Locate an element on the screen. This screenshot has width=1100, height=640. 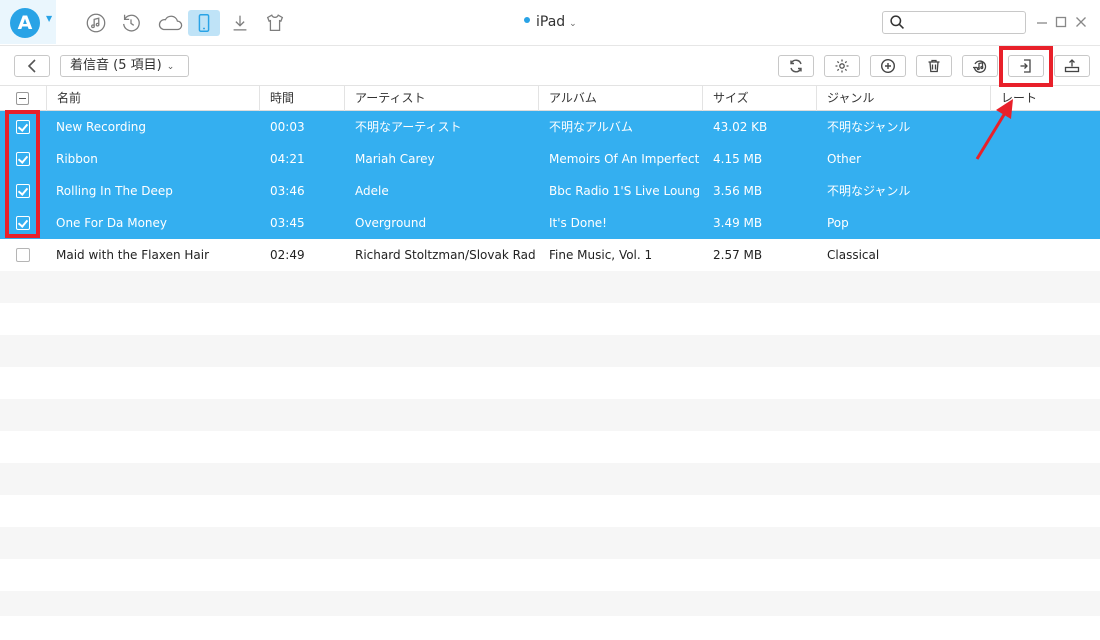
chevron-down-icon: ▼ is located at coordinates (49, 18).